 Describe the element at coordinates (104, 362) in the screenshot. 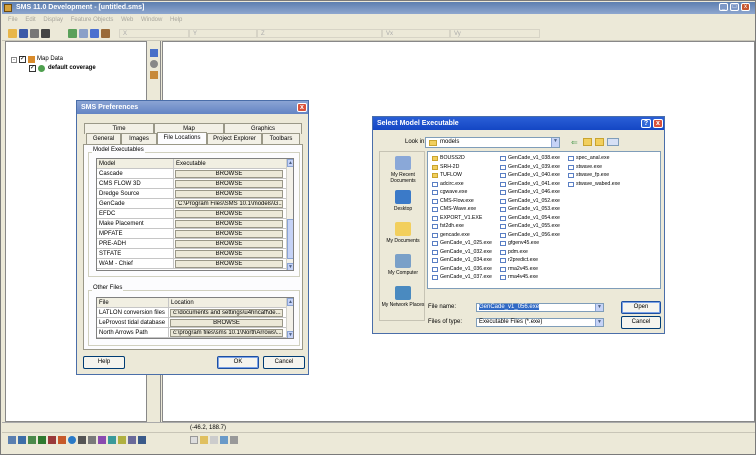

I see `help-button: Help` at that location.